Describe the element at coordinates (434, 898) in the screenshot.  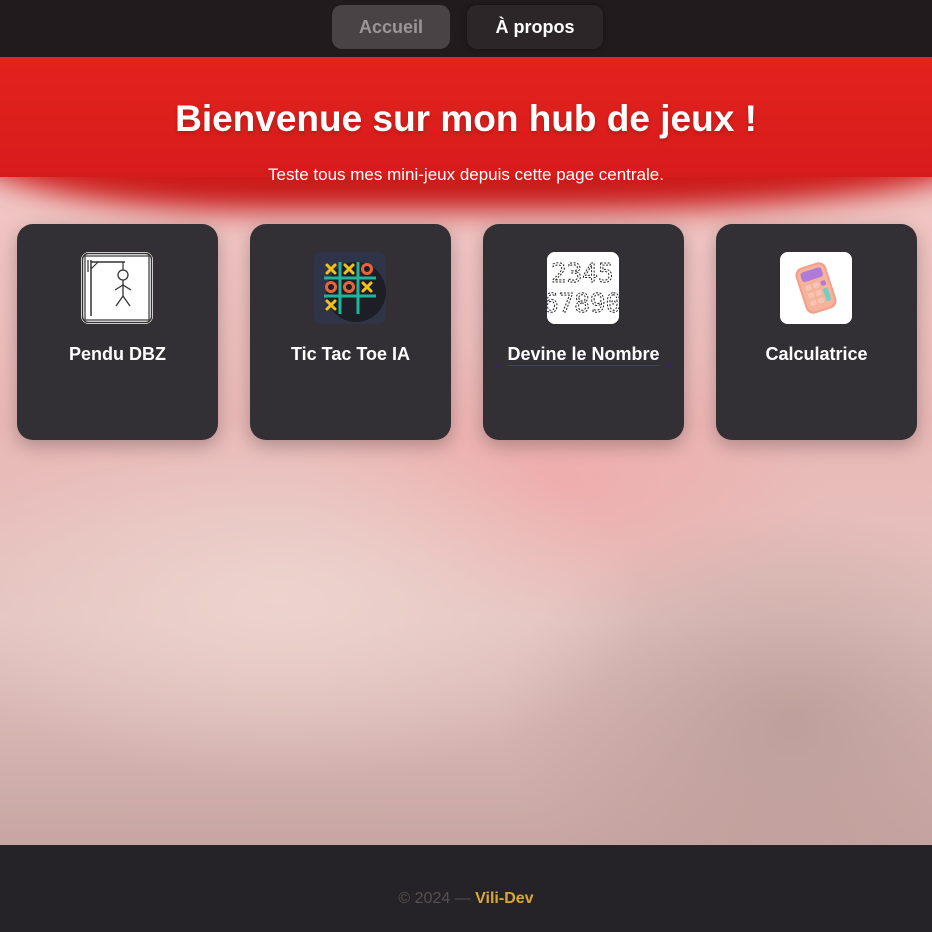
I see `footer-copyright: © 2024 —` at that location.